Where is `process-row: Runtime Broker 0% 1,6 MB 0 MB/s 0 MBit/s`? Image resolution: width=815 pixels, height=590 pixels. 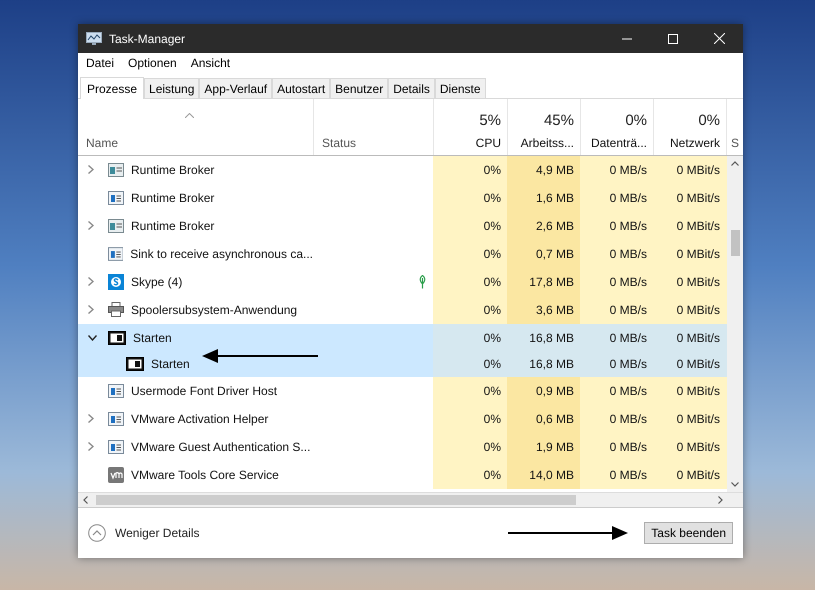
process-row: Runtime Broker 0% 1,6 MB 0 MB/s 0 MBit/s is located at coordinates (402, 198).